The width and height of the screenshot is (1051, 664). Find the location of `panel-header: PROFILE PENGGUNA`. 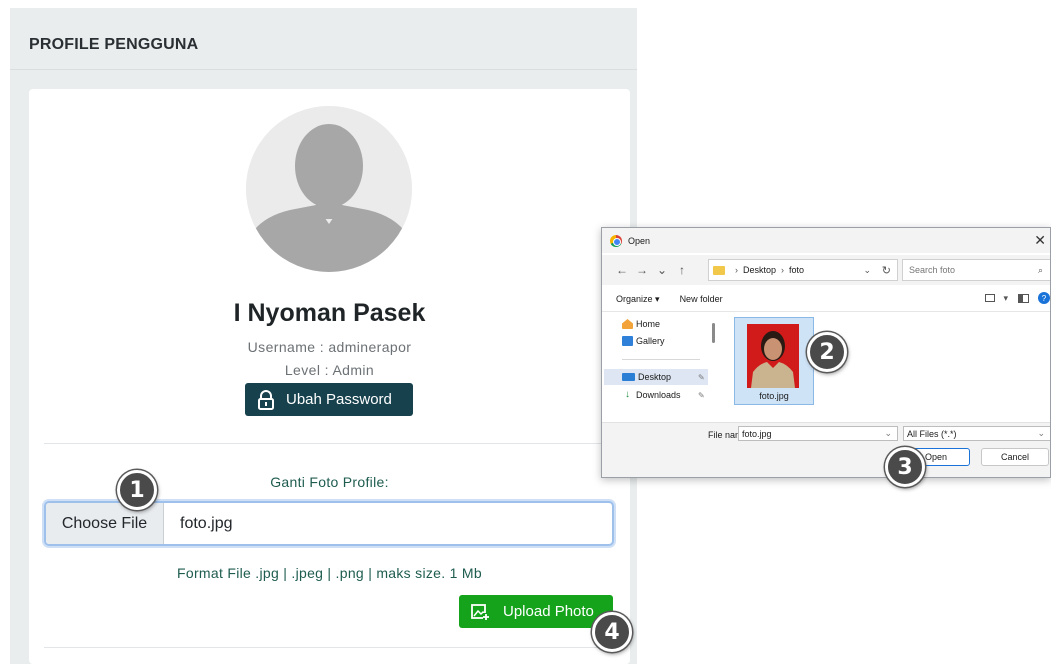

panel-header: PROFILE PENGGUNA is located at coordinates (323, 39).